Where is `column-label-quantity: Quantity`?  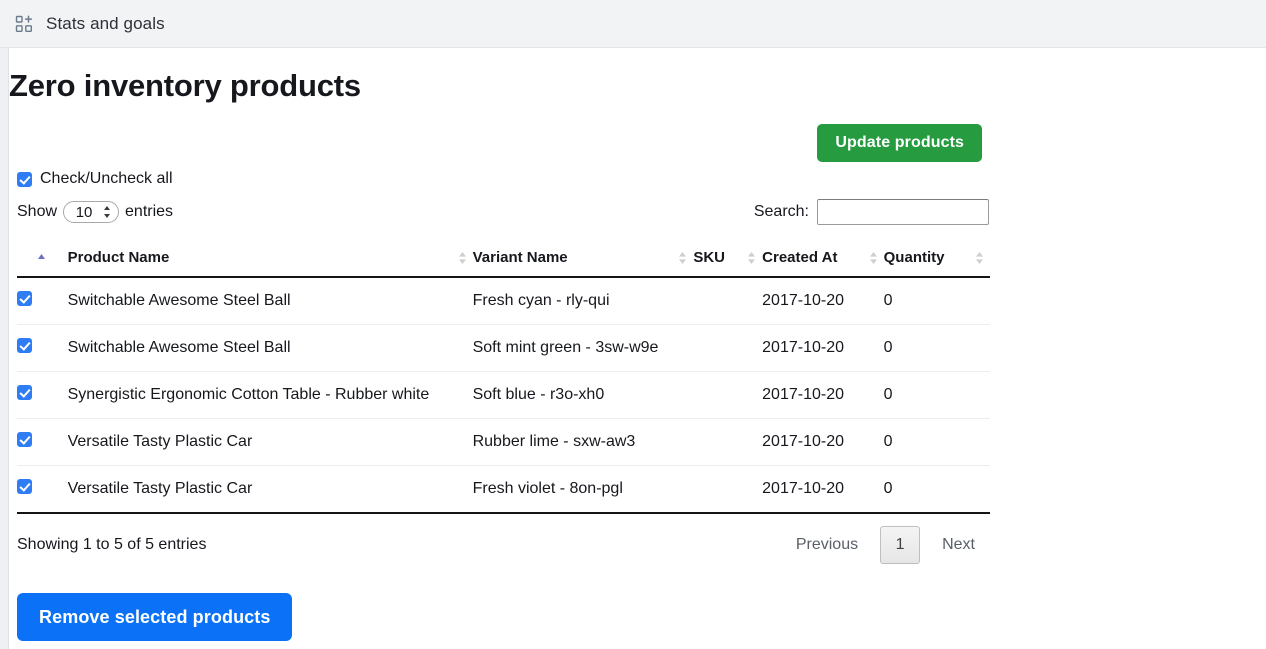
column-label-quantity: Quantity is located at coordinates (914, 257).